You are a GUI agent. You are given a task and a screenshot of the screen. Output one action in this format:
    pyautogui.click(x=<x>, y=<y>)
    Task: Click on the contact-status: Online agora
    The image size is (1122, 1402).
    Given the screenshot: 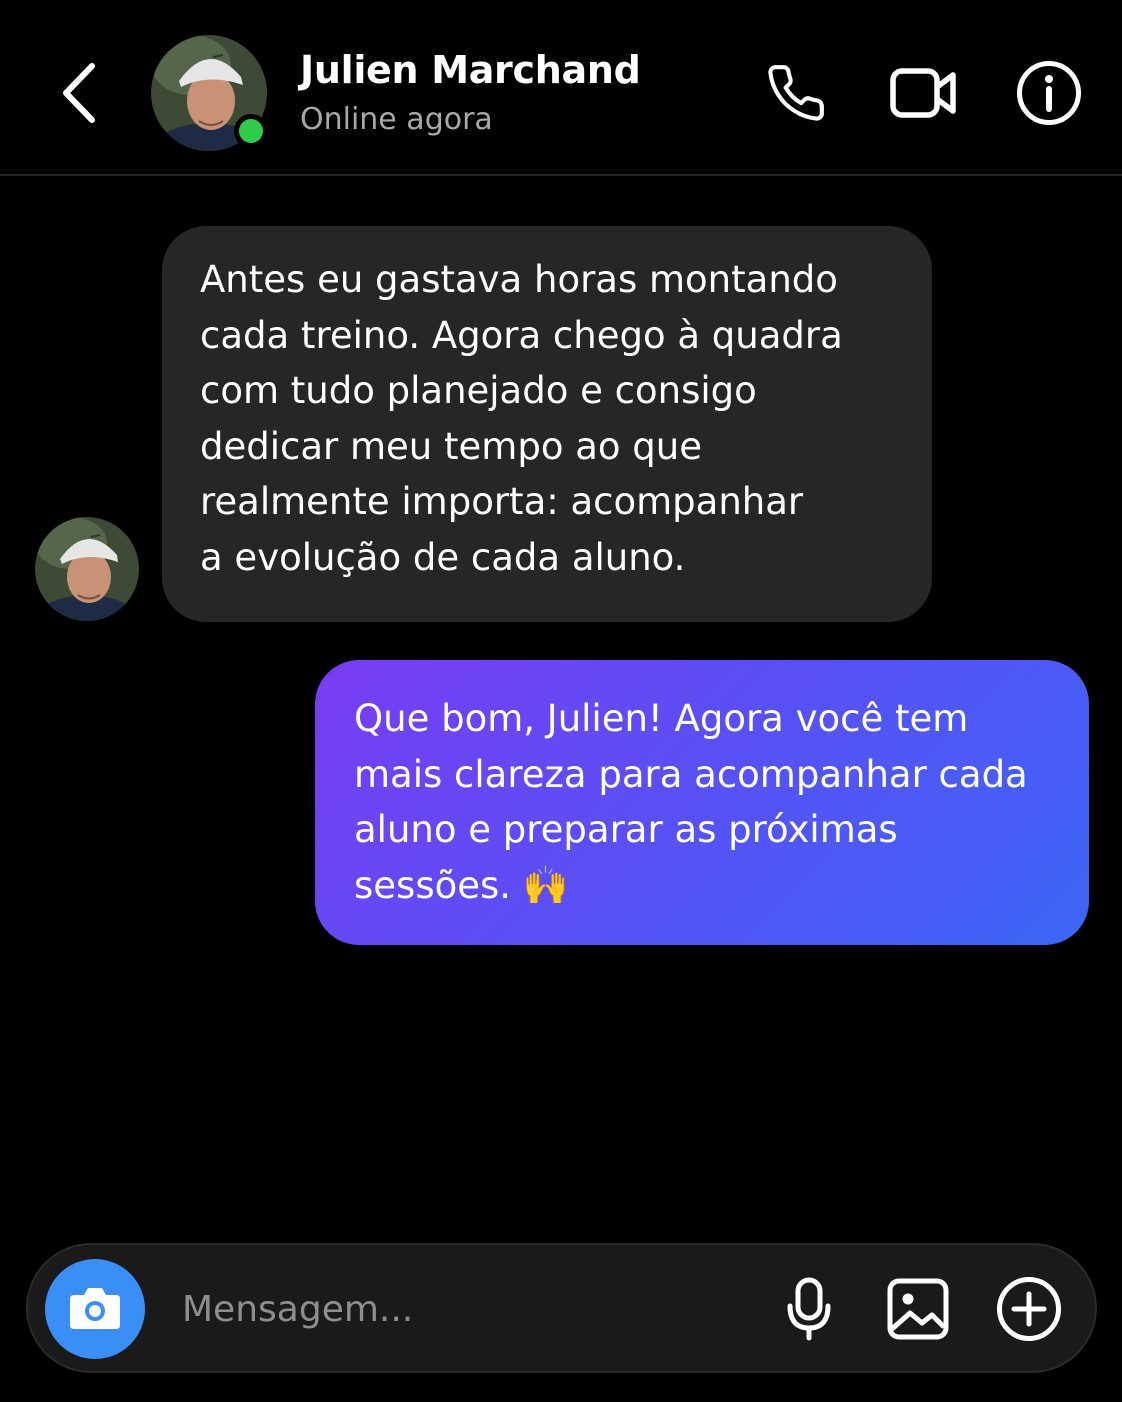 What is the action you would take?
    pyautogui.click(x=396, y=119)
    